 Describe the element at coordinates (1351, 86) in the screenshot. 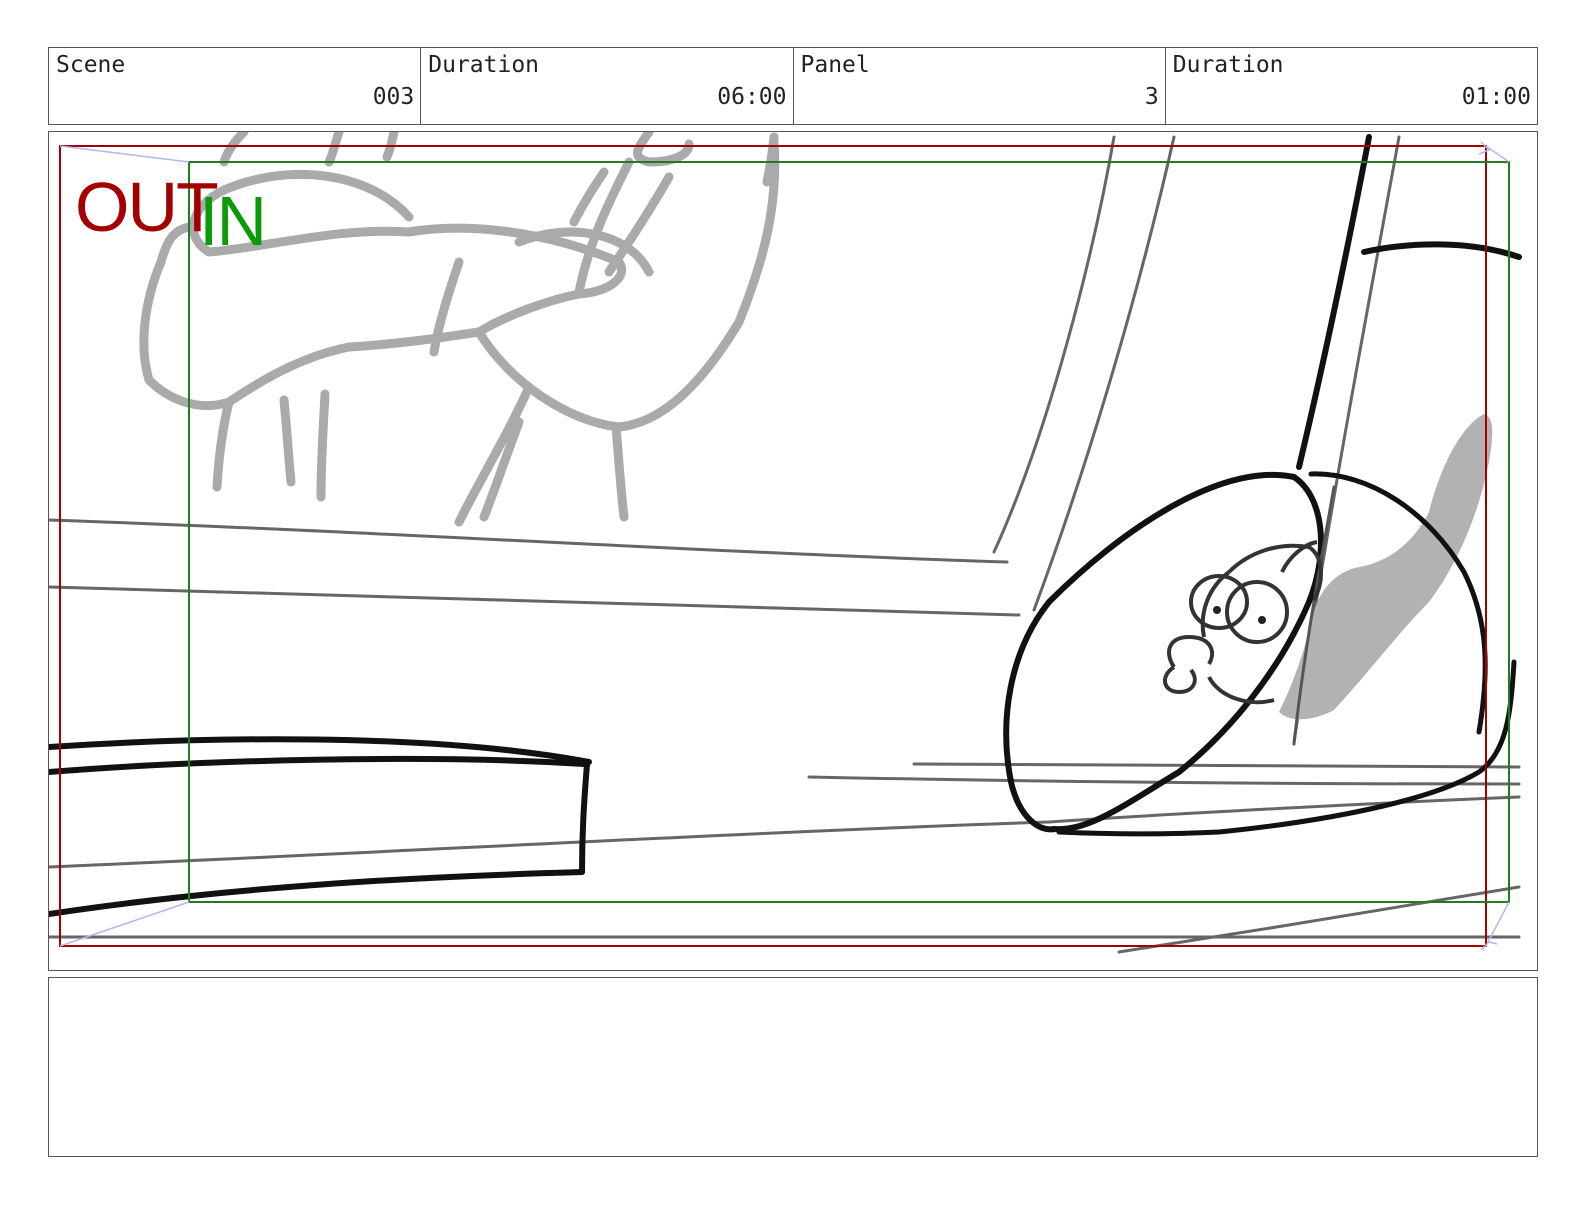

I see `panel-duration-cell: Duration 01:00` at that location.